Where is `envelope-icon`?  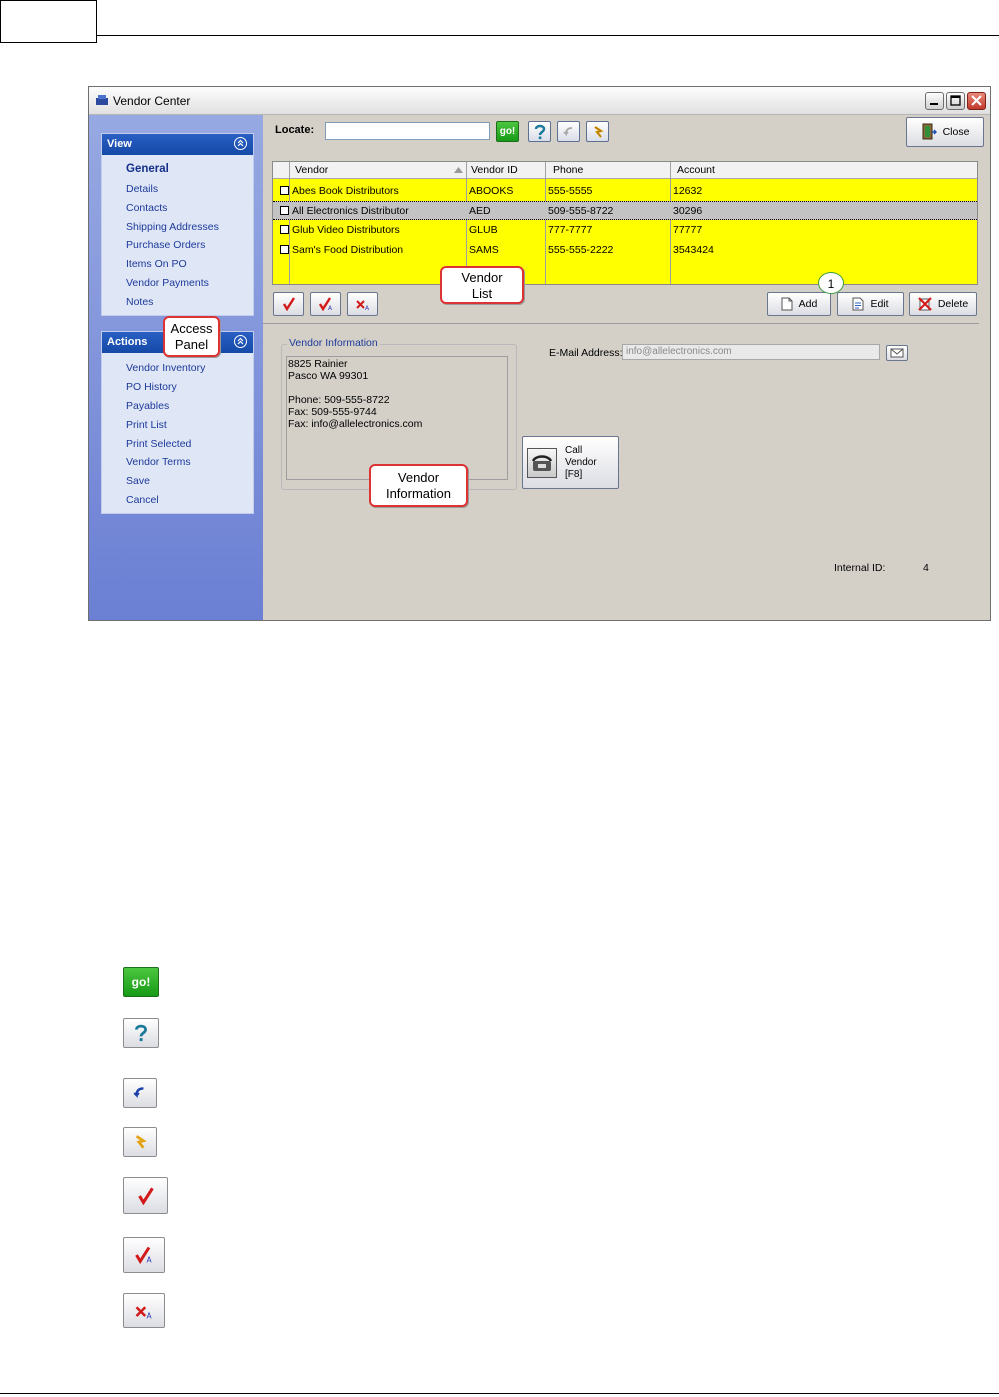
envelope-icon is located at coordinates (897, 353).